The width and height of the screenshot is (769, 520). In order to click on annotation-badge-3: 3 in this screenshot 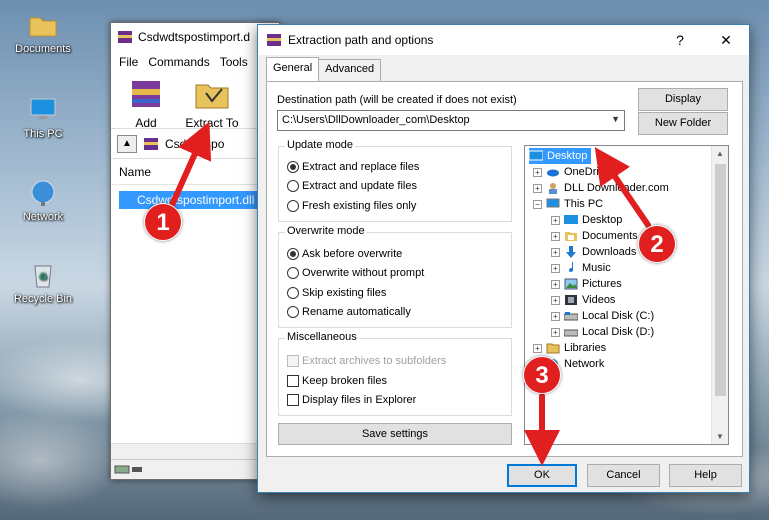, I will do `click(542, 375)`.